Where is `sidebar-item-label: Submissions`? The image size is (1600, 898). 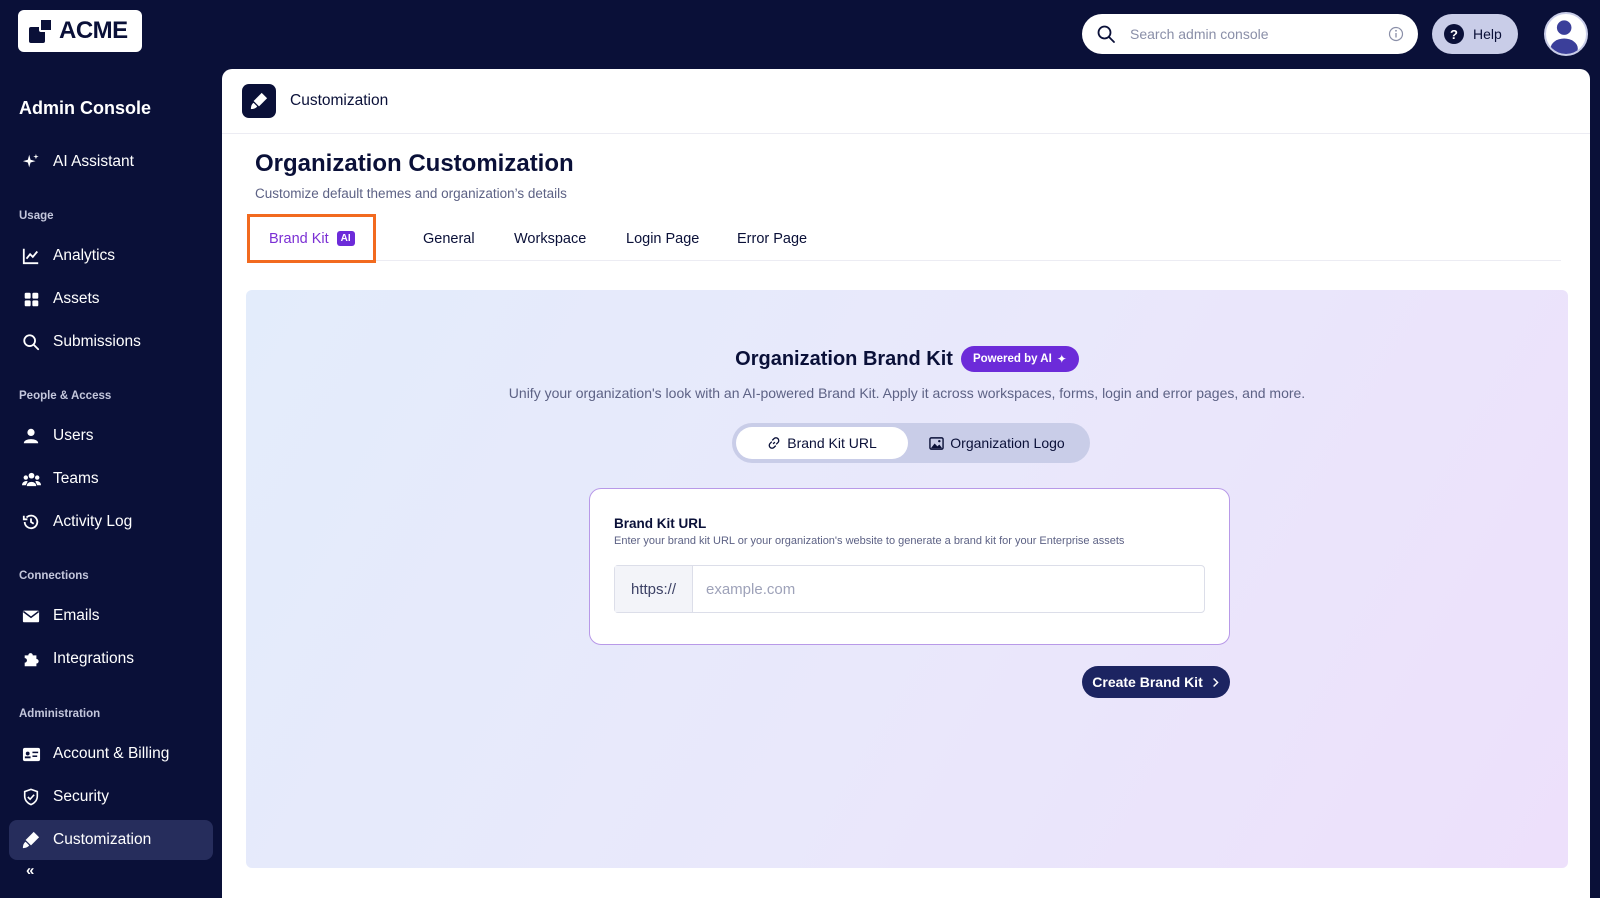
sidebar-item-label: Submissions is located at coordinates (97, 341).